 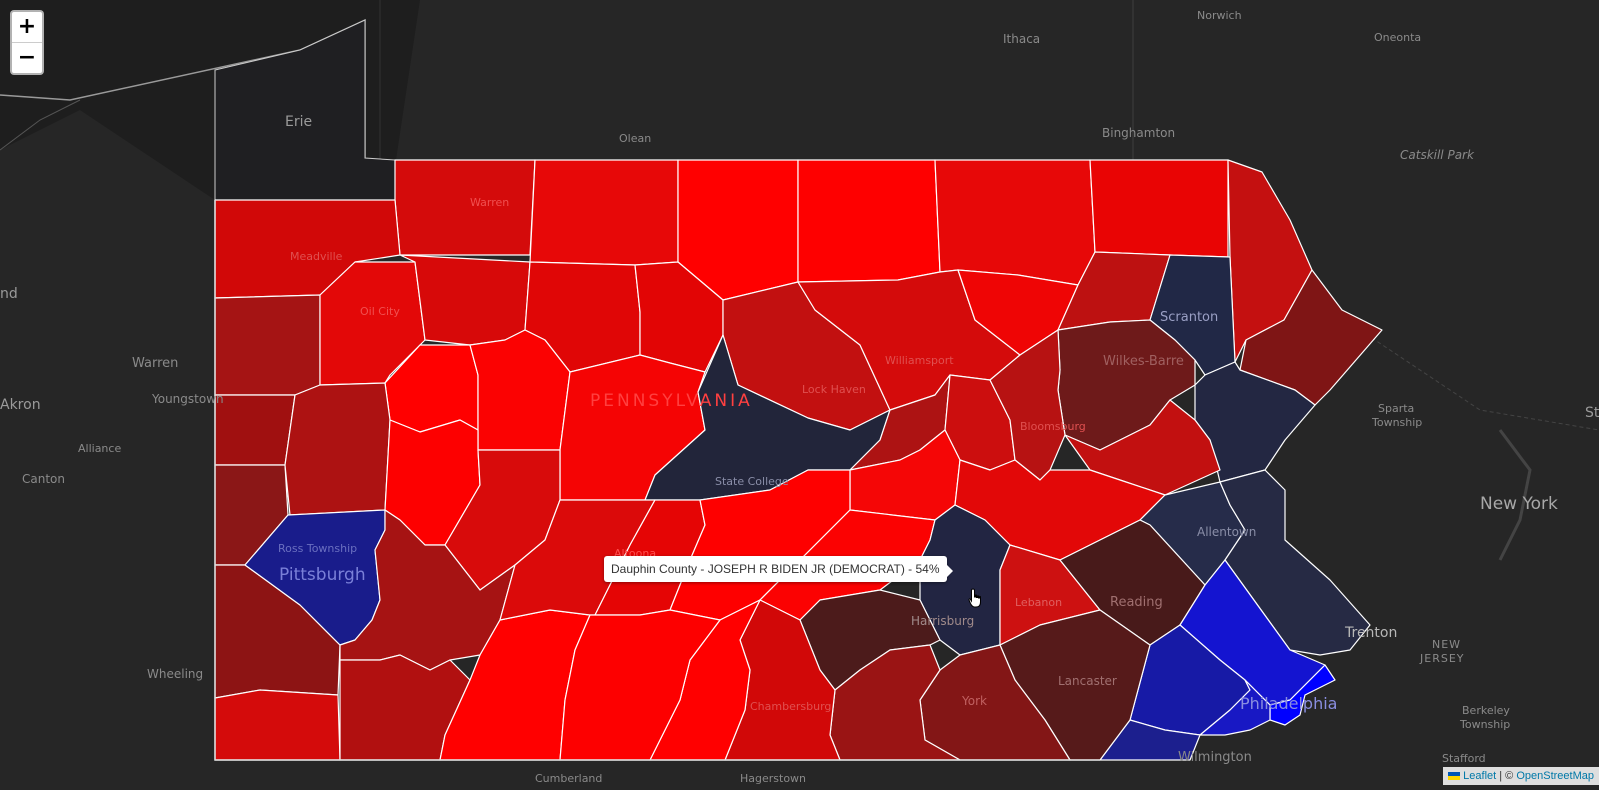 I want to click on zoom-out-button: −, so click(x=27, y=57).